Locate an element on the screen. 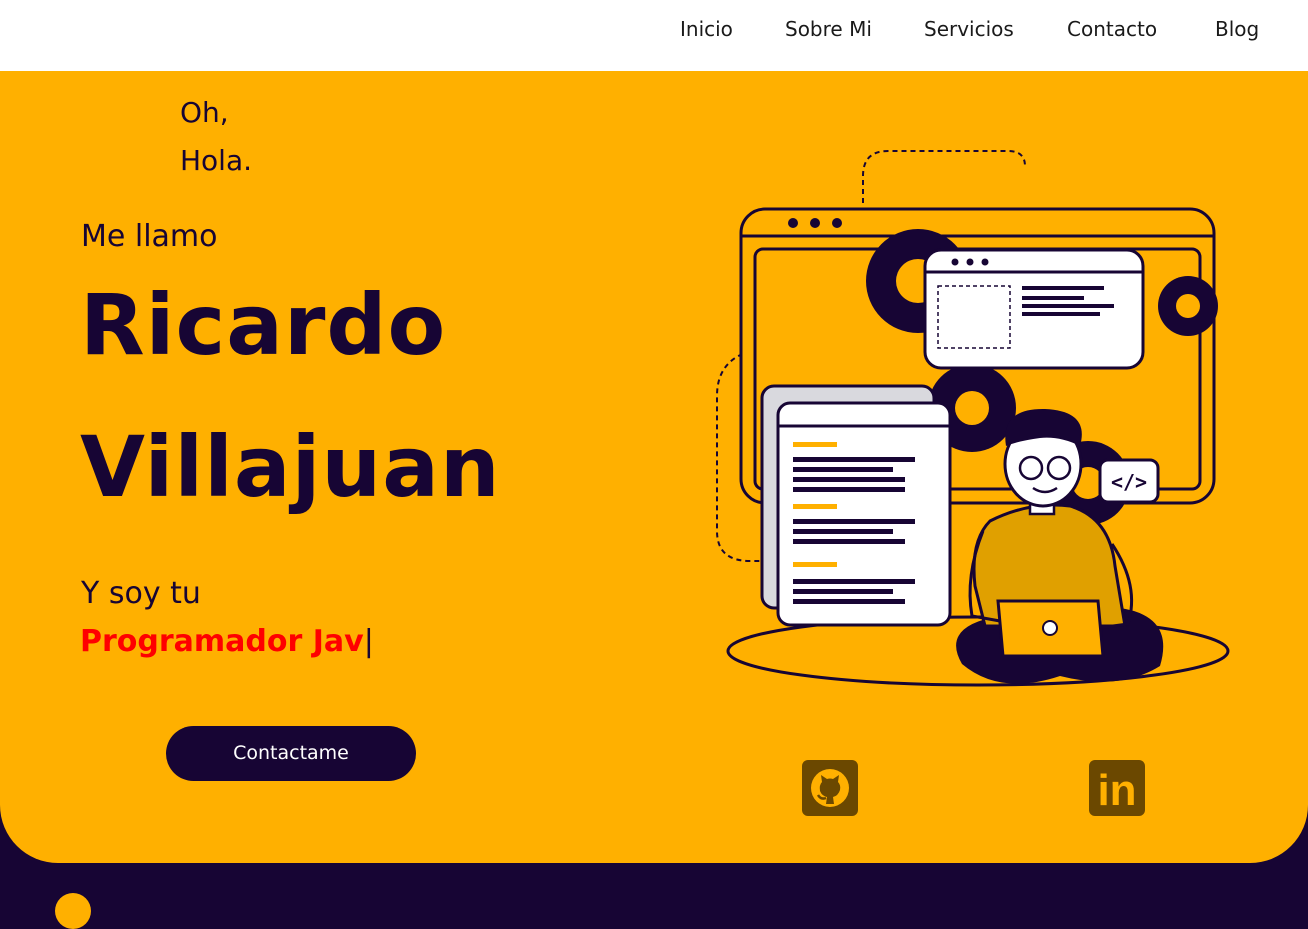 The height and width of the screenshot is (929, 1308). greeting-line-2: Hola. is located at coordinates (216, 160).